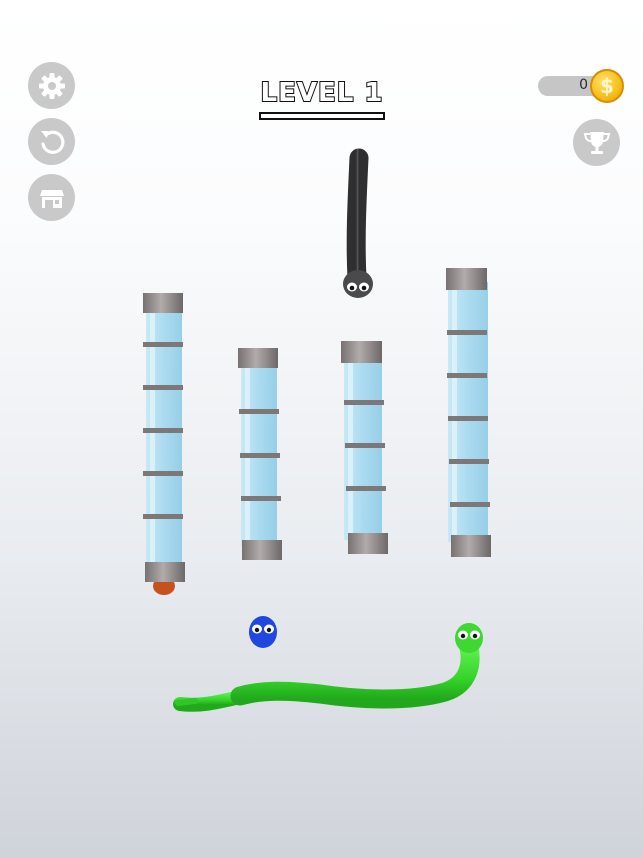 This screenshot has height=858, width=643. Describe the element at coordinates (358, 223) in the screenshot. I see `gray-snake` at that location.